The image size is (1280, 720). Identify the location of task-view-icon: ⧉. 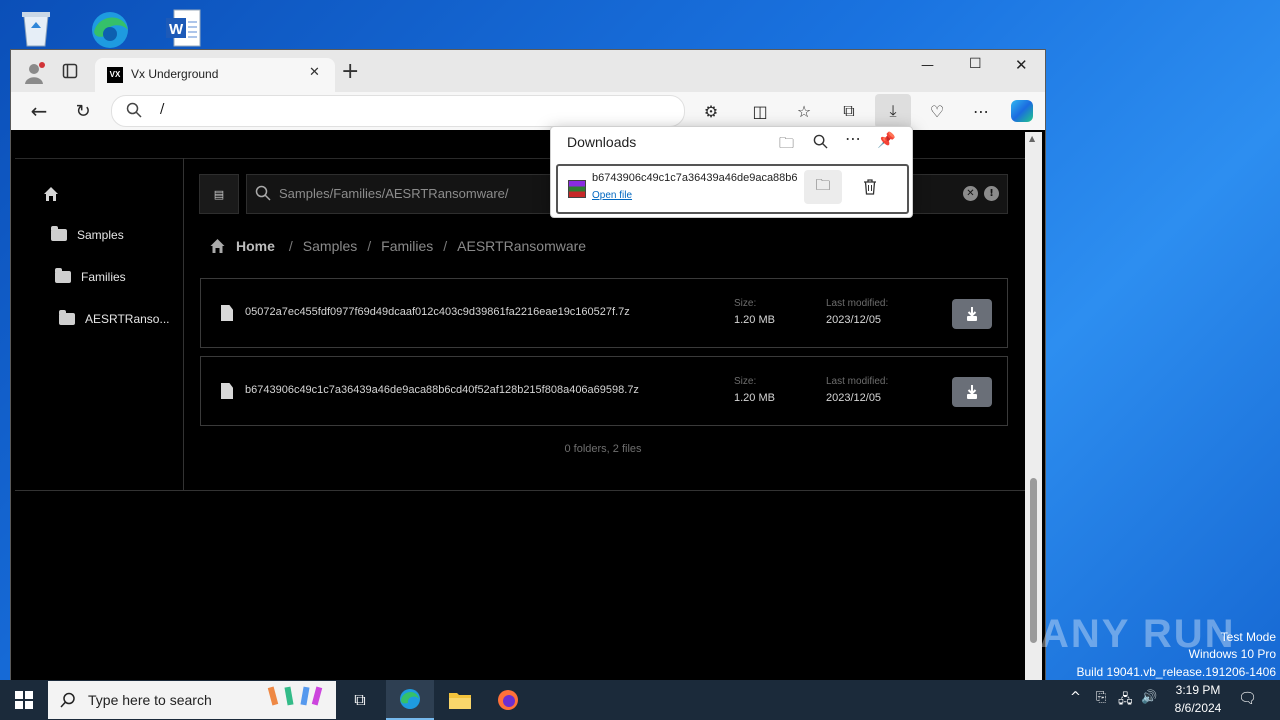
(360, 700).